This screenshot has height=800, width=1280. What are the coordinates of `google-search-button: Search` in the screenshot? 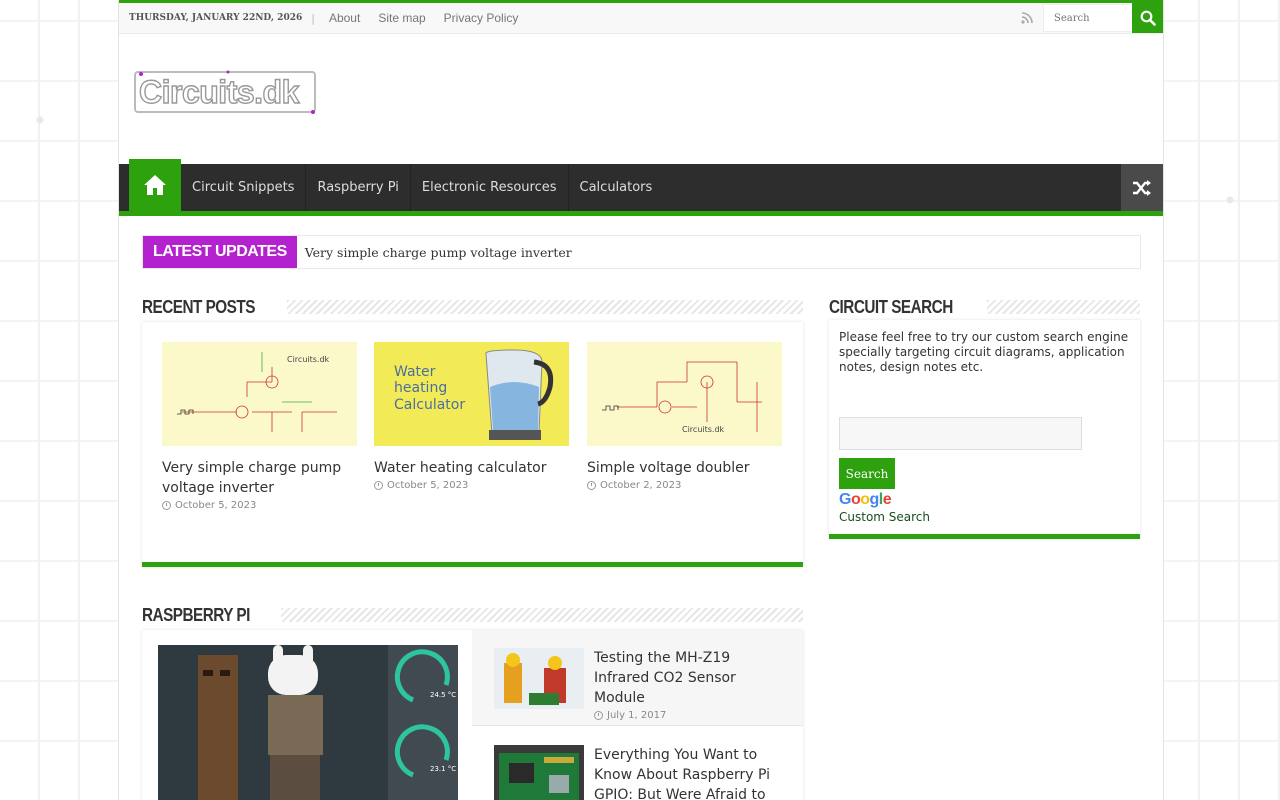 It's located at (867, 473).